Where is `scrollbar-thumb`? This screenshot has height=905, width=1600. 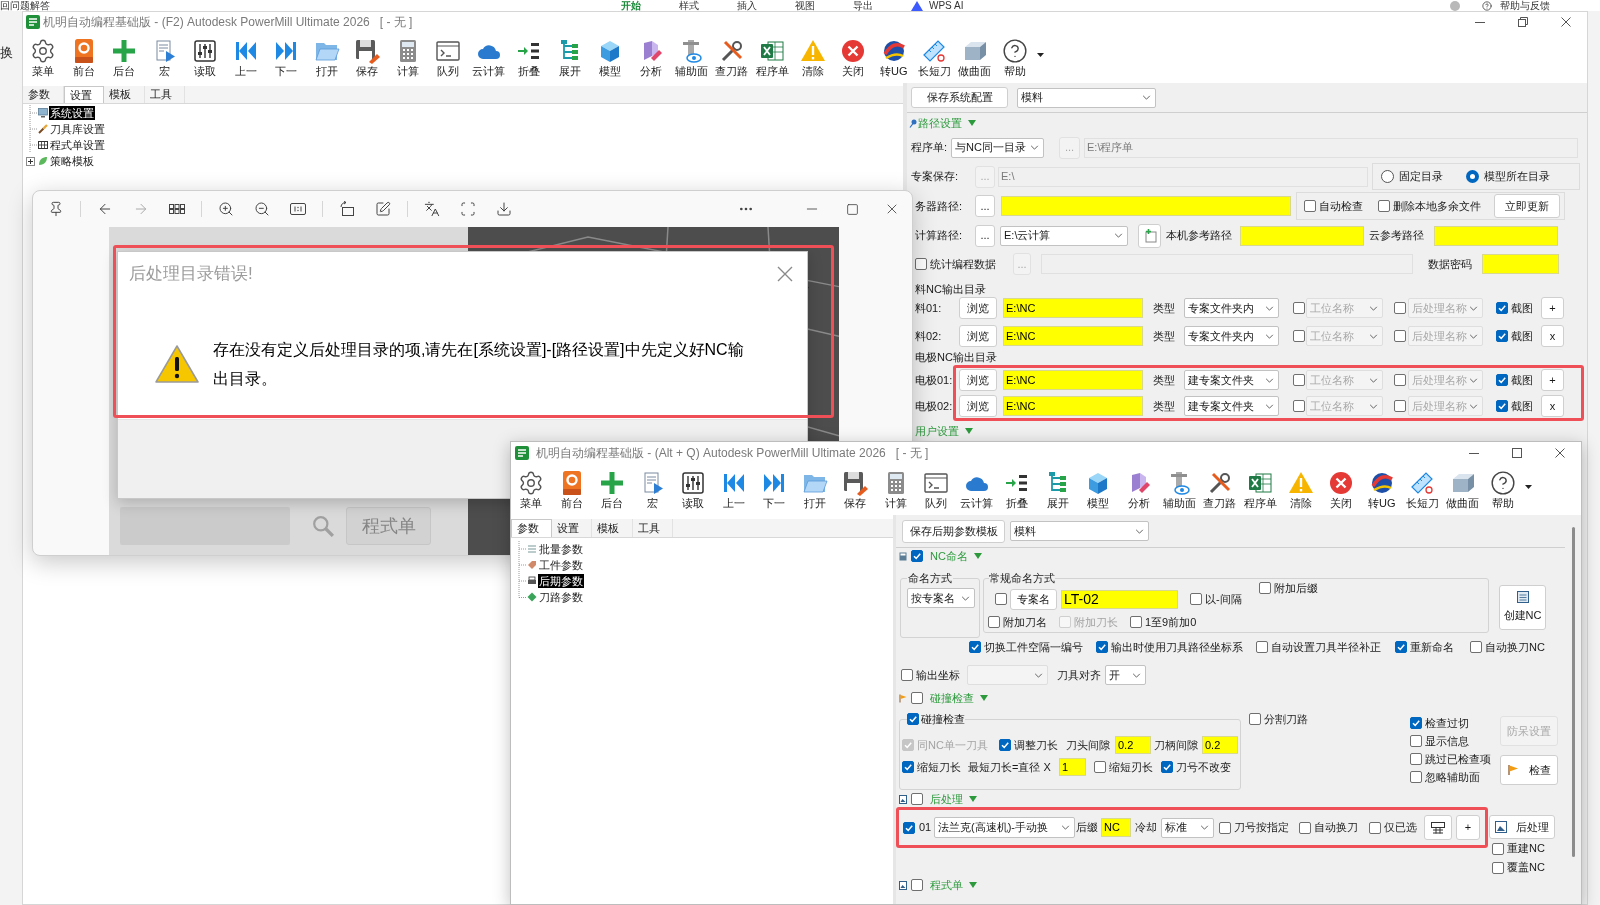 scrollbar-thumb is located at coordinates (1573, 692).